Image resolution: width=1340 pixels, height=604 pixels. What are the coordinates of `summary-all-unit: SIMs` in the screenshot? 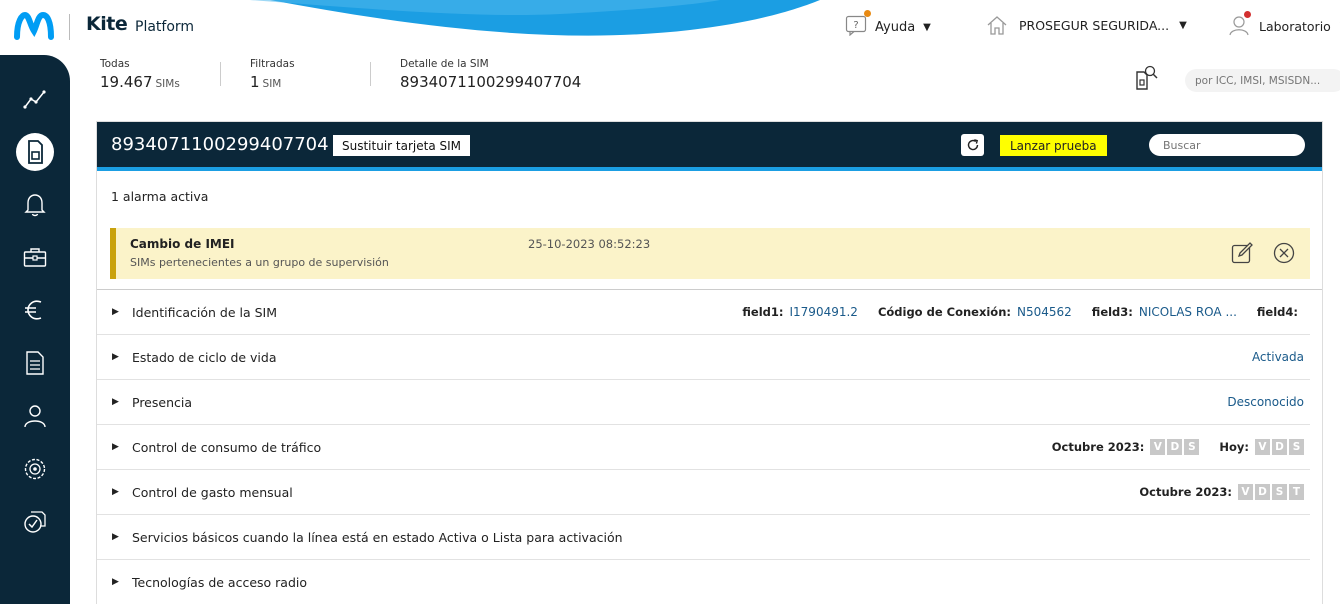 It's located at (167, 84).